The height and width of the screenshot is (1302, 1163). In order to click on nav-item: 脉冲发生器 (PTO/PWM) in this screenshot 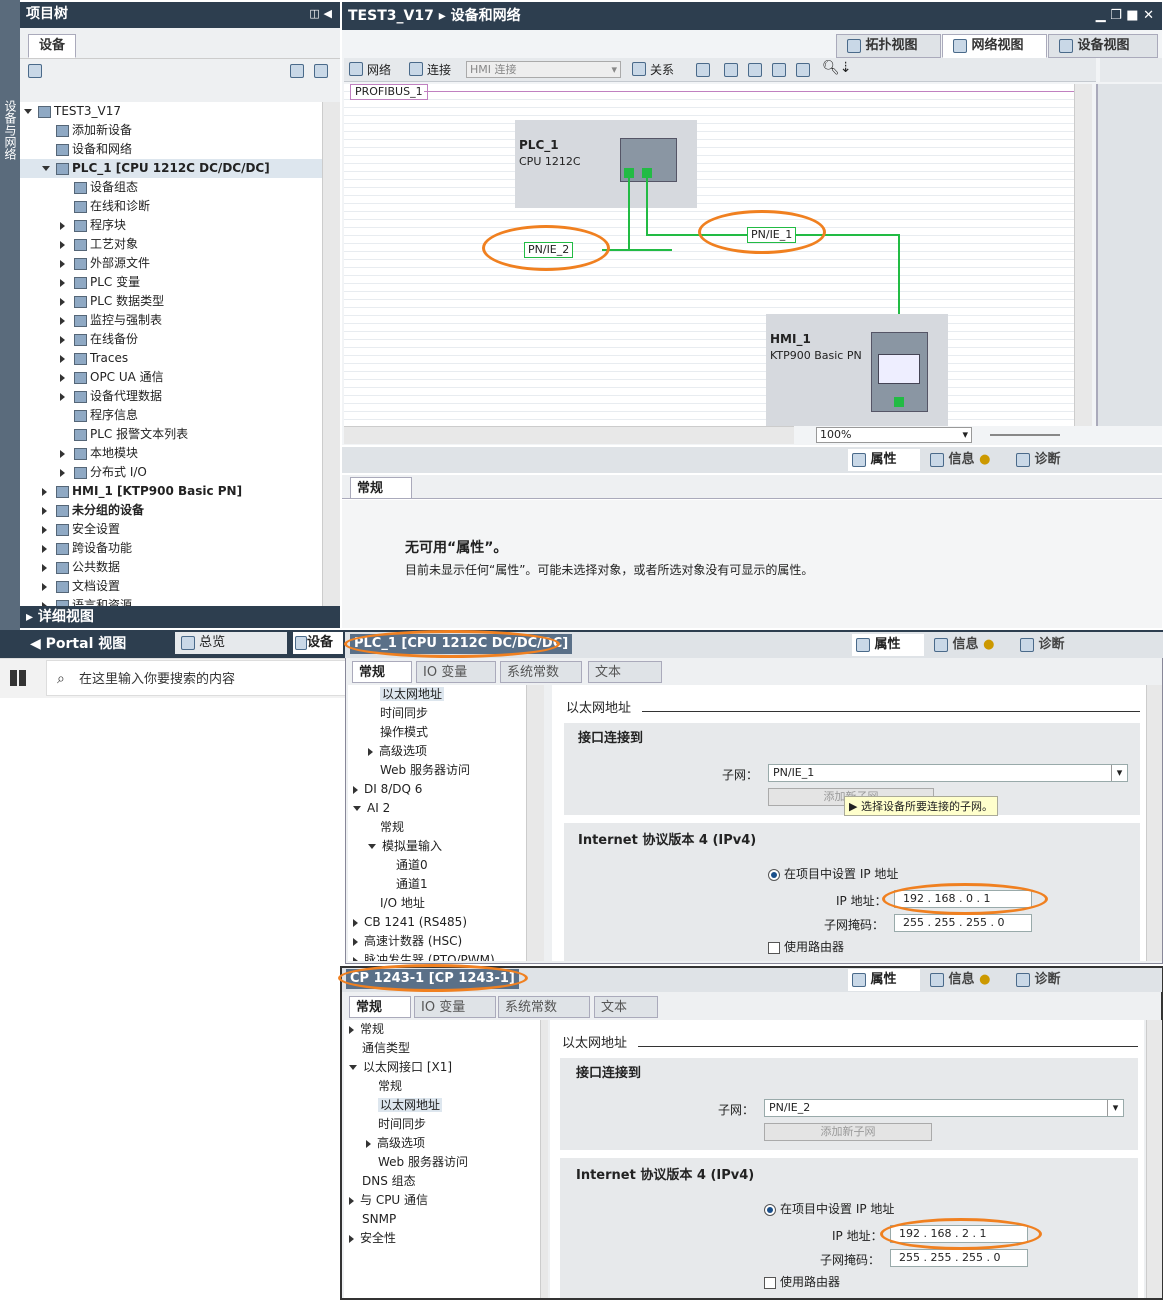, I will do `click(424, 956)`.